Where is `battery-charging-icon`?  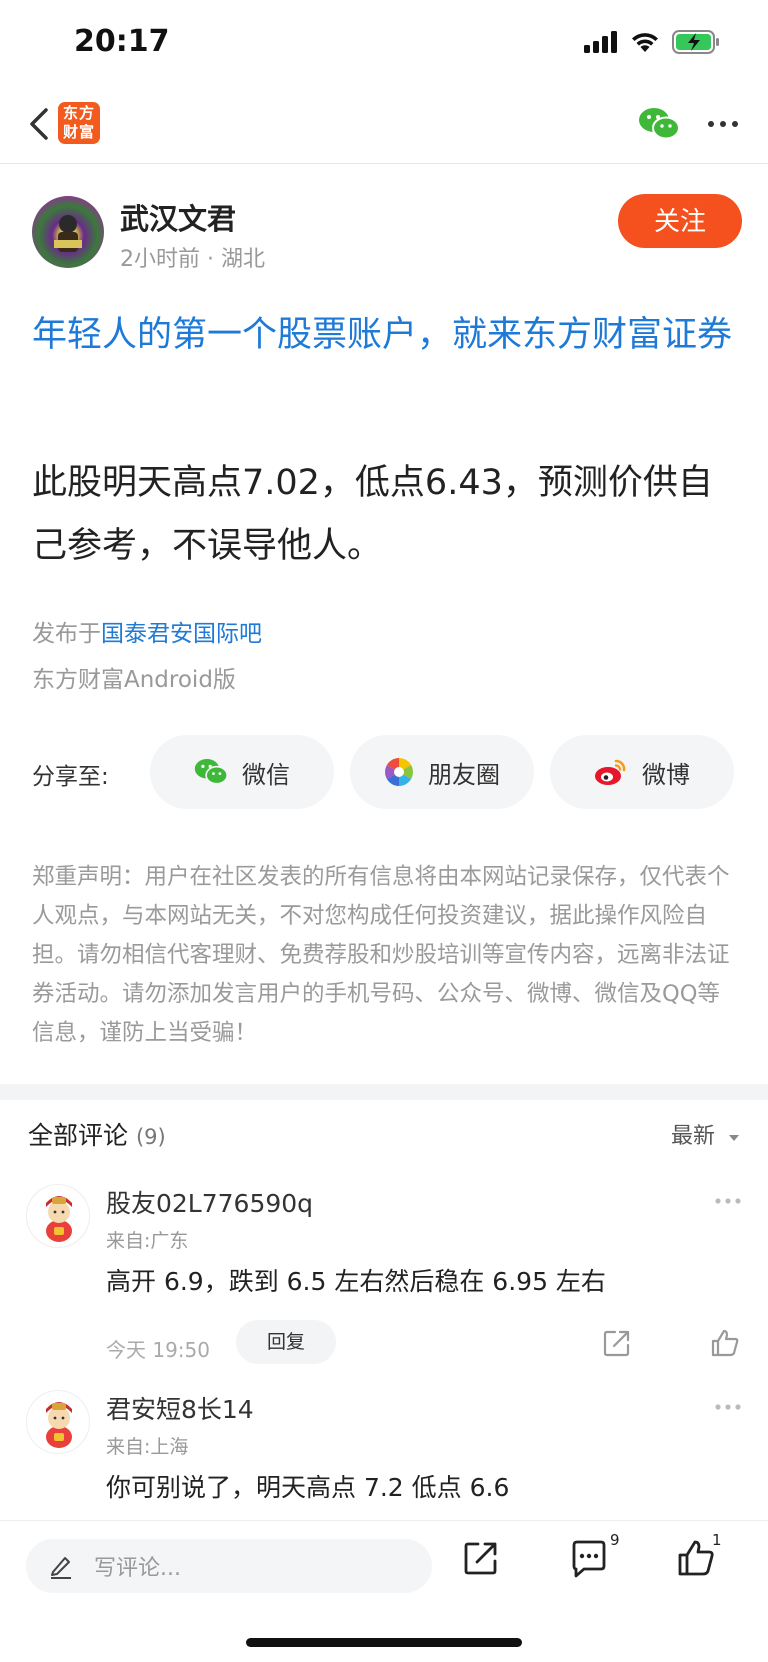 battery-charging-icon is located at coordinates (695, 42).